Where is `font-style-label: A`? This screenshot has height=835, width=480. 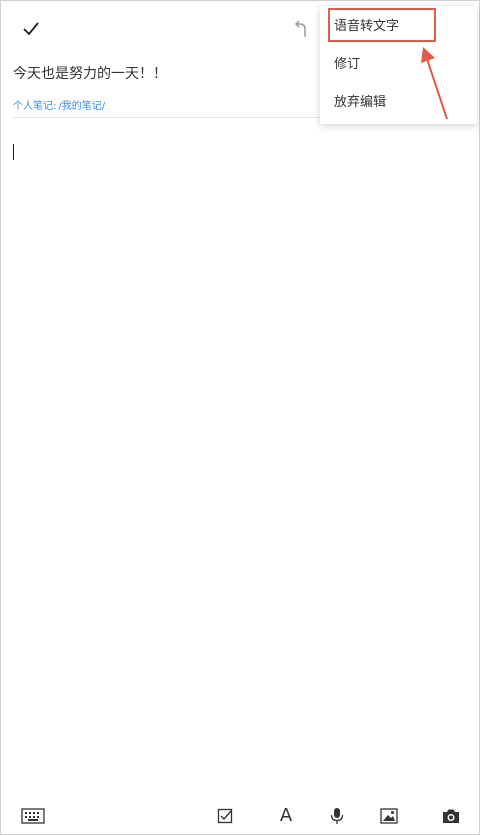 font-style-label: A is located at coordinates (286, 815).